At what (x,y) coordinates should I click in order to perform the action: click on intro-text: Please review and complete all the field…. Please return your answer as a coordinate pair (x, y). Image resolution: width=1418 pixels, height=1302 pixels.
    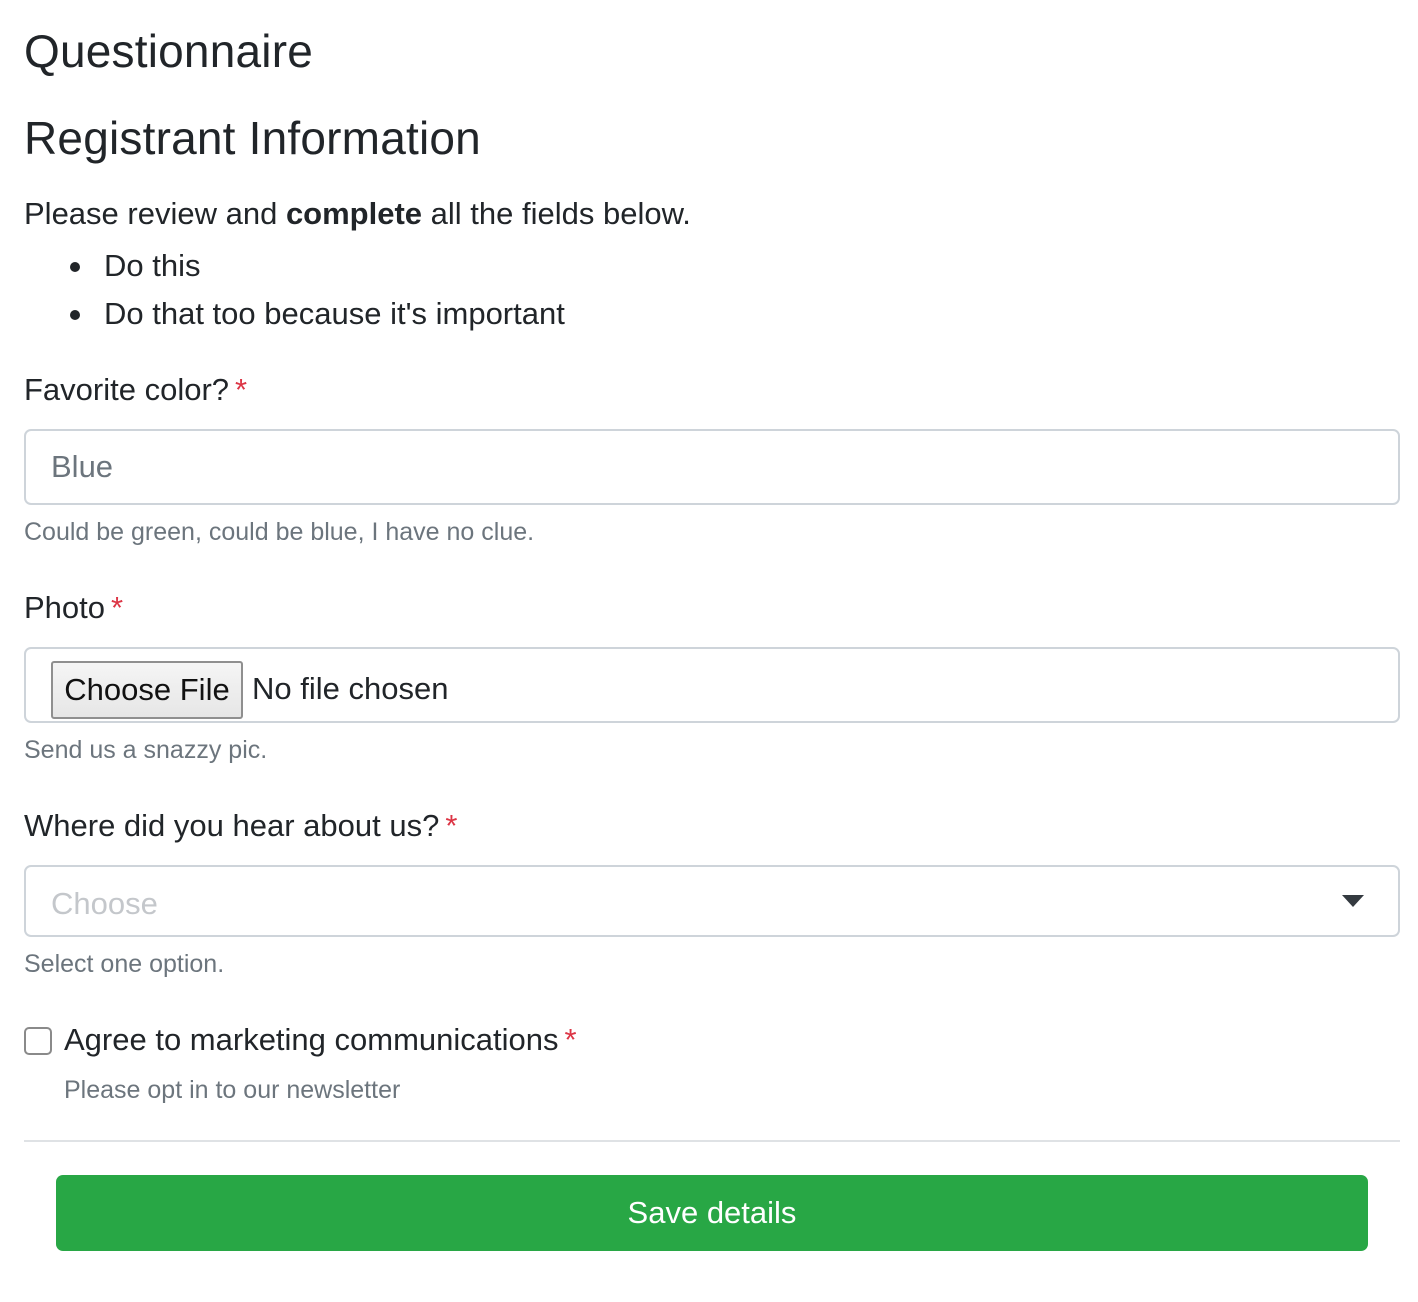
    Looking at the image, I should click on (357, 214).